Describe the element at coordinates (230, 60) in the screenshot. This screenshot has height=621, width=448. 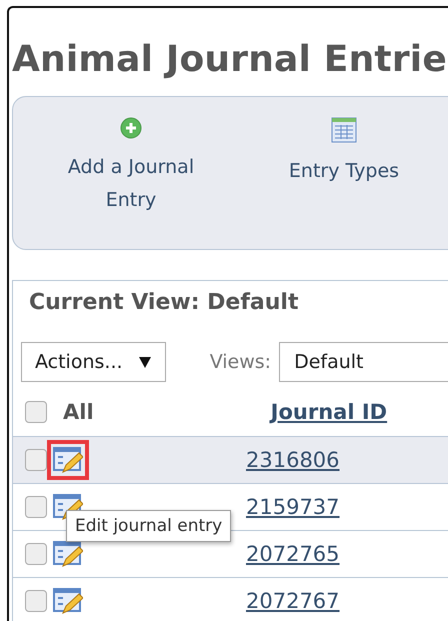
I see `page-title: Animal Journal Entrie` at that location.